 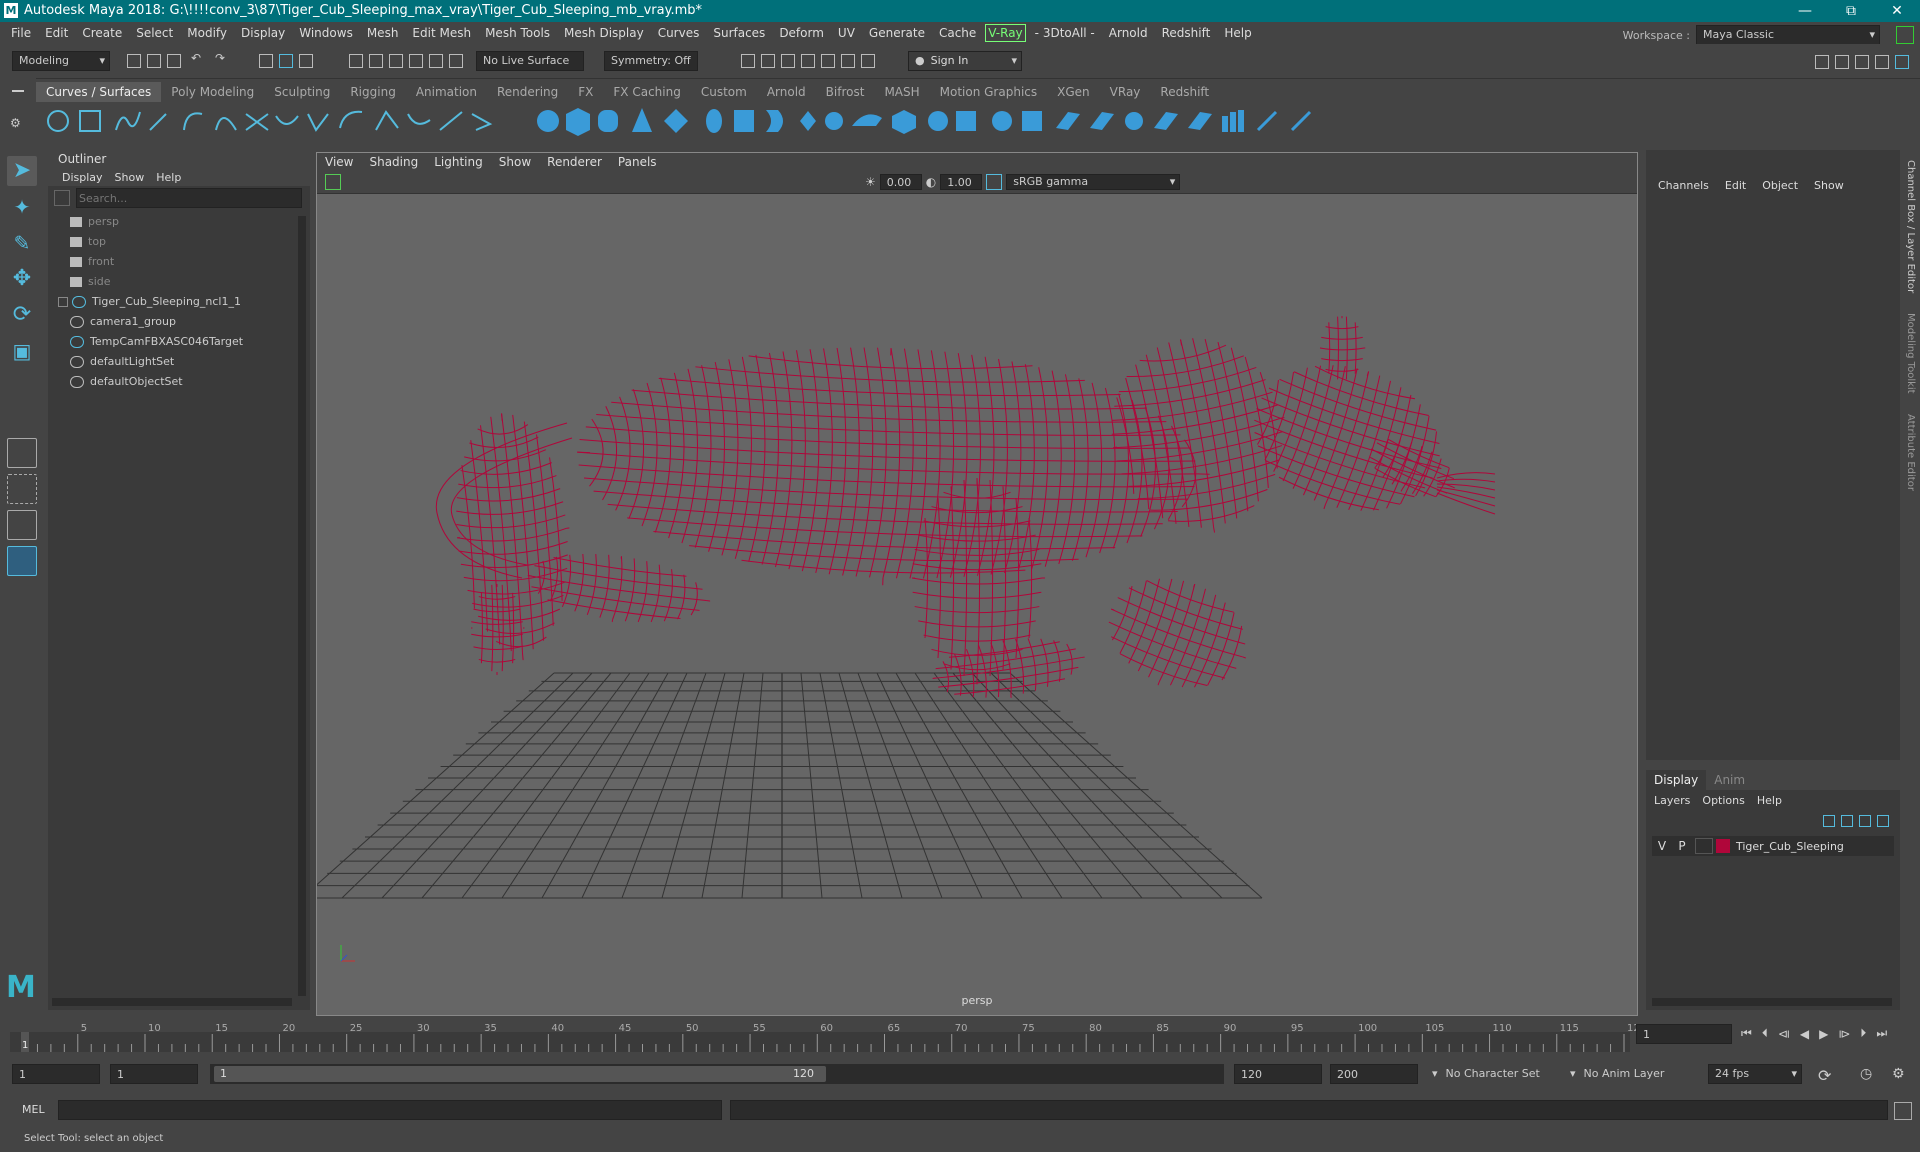 What do you see at coordinates (646, 92) in the screenshot?
I see `shelf-tab-fx-caching: FX Caching` at bounding box center [646, 92].